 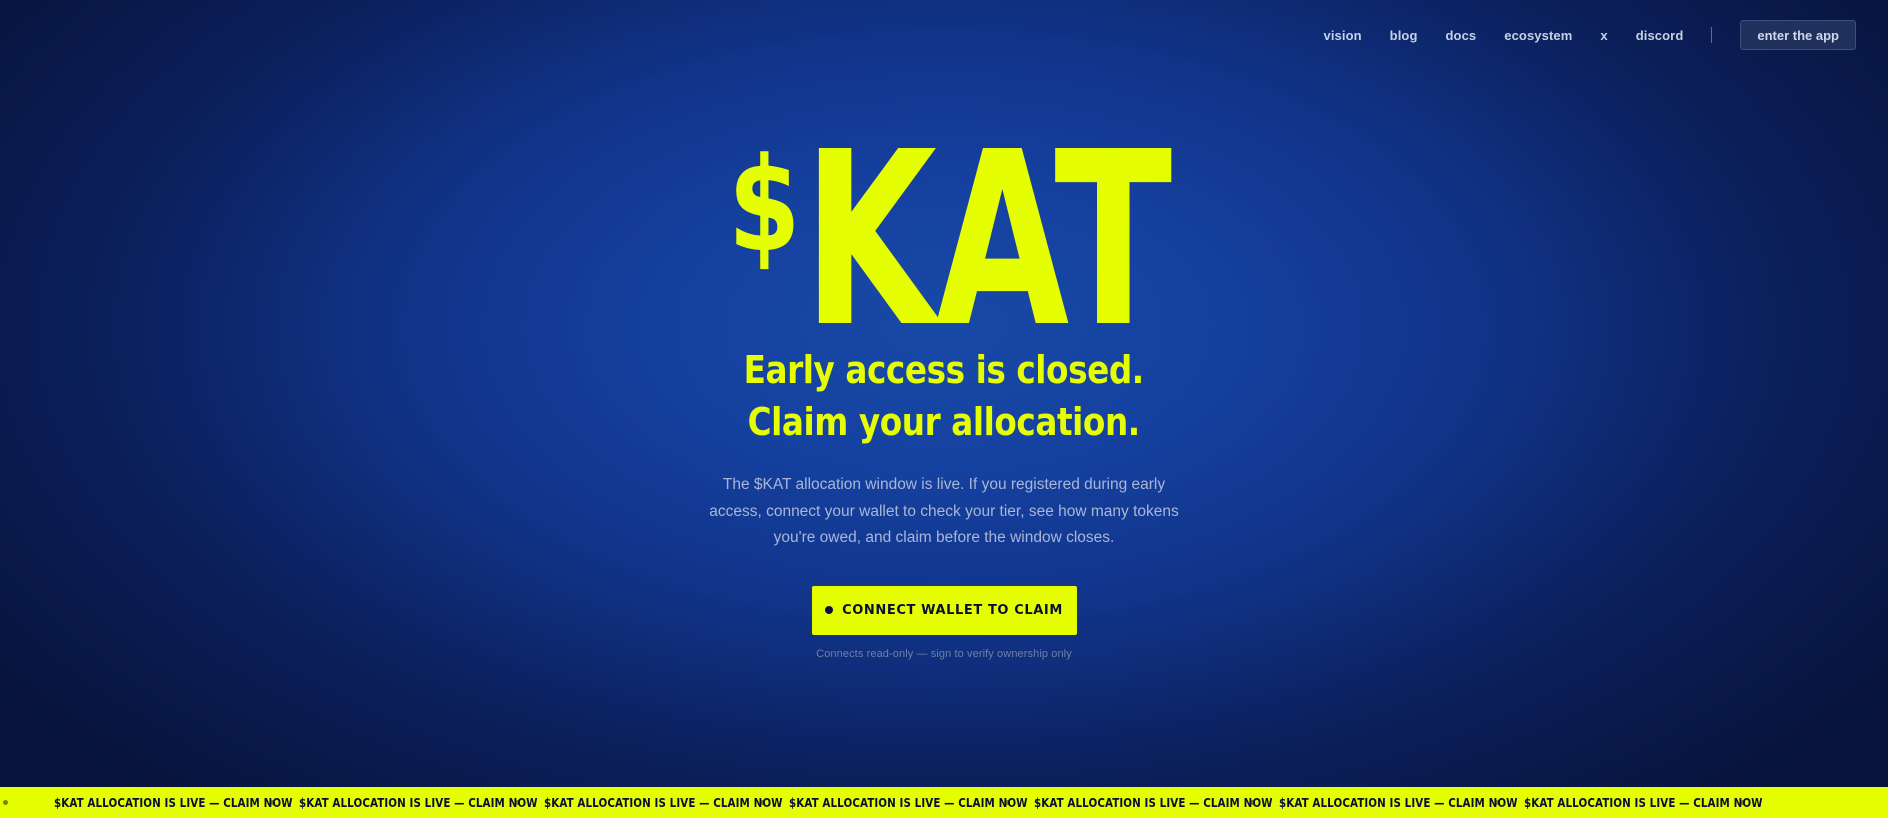 What do you see at coordinates (952, 610) in the screenshot?
I see `connect-wallet-label: CONNECT WALLET TO CLAIM` at bounding box center [952, 610].